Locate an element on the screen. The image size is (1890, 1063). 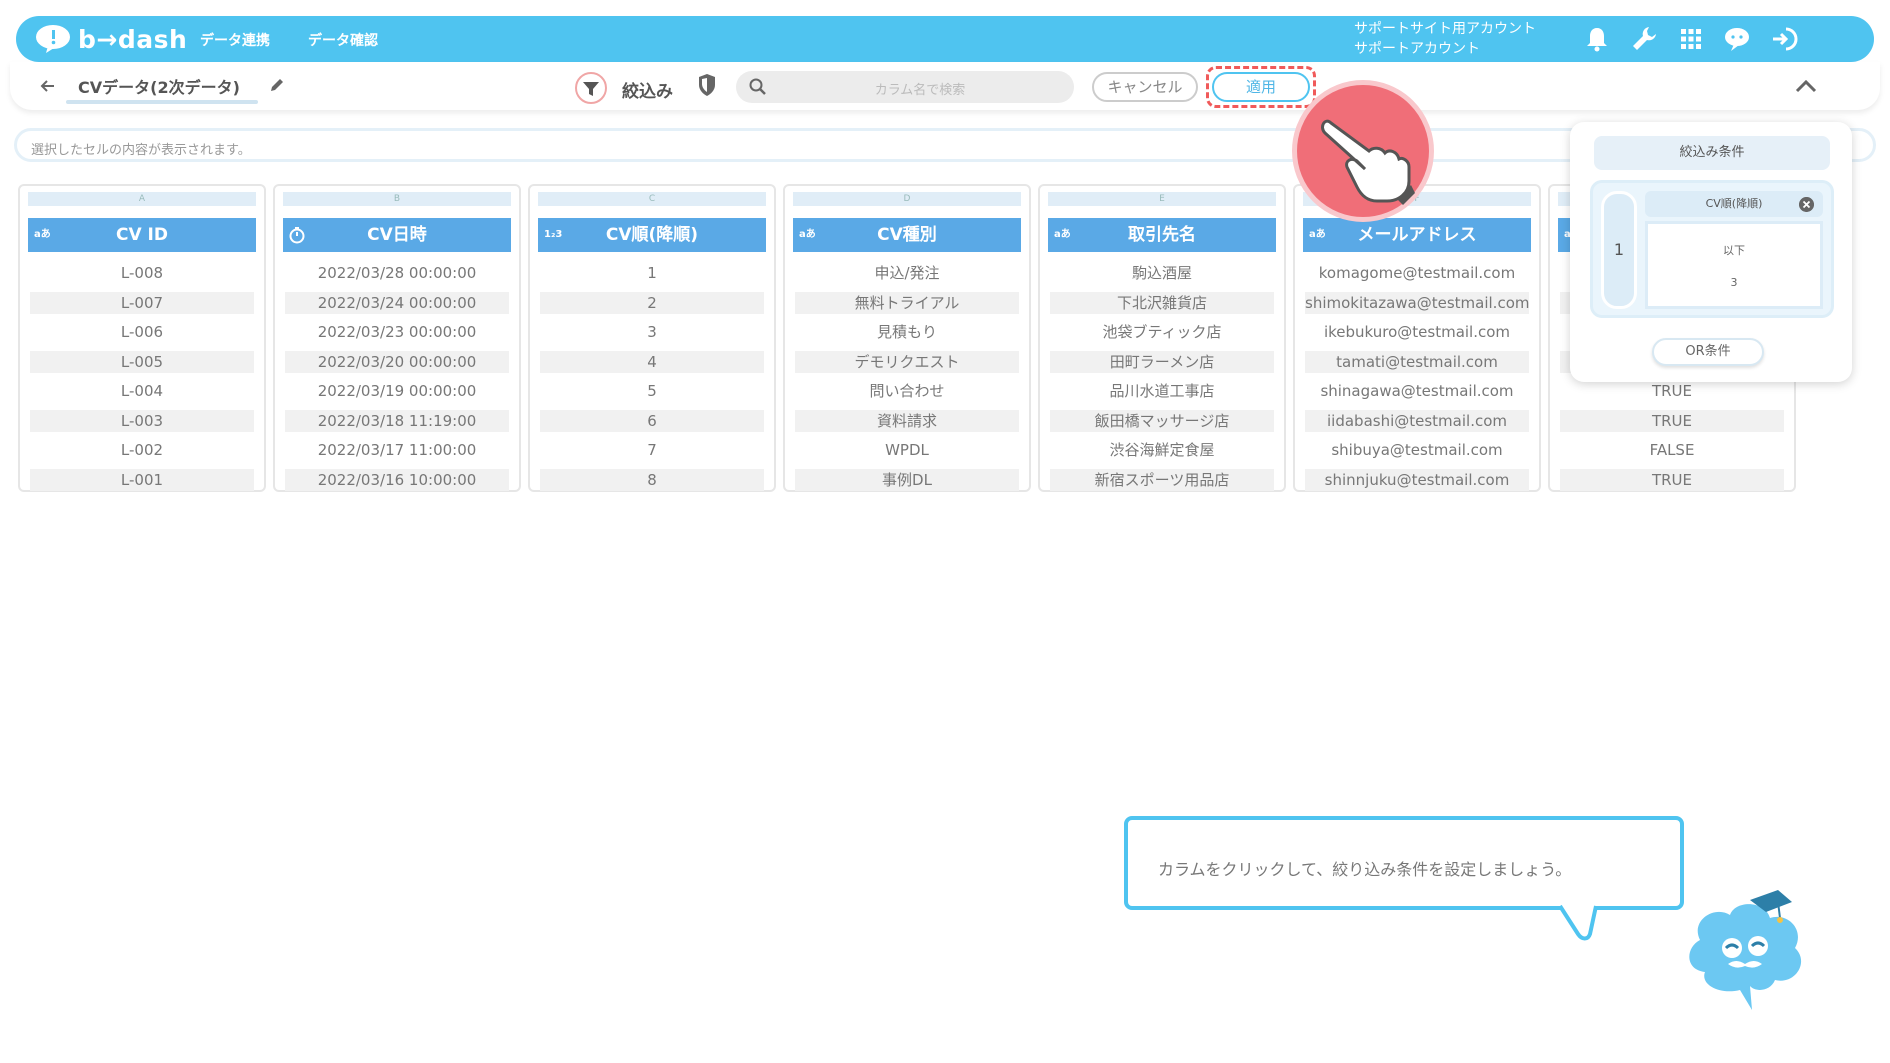
grid-icon is located at coordinates (1691, 39).